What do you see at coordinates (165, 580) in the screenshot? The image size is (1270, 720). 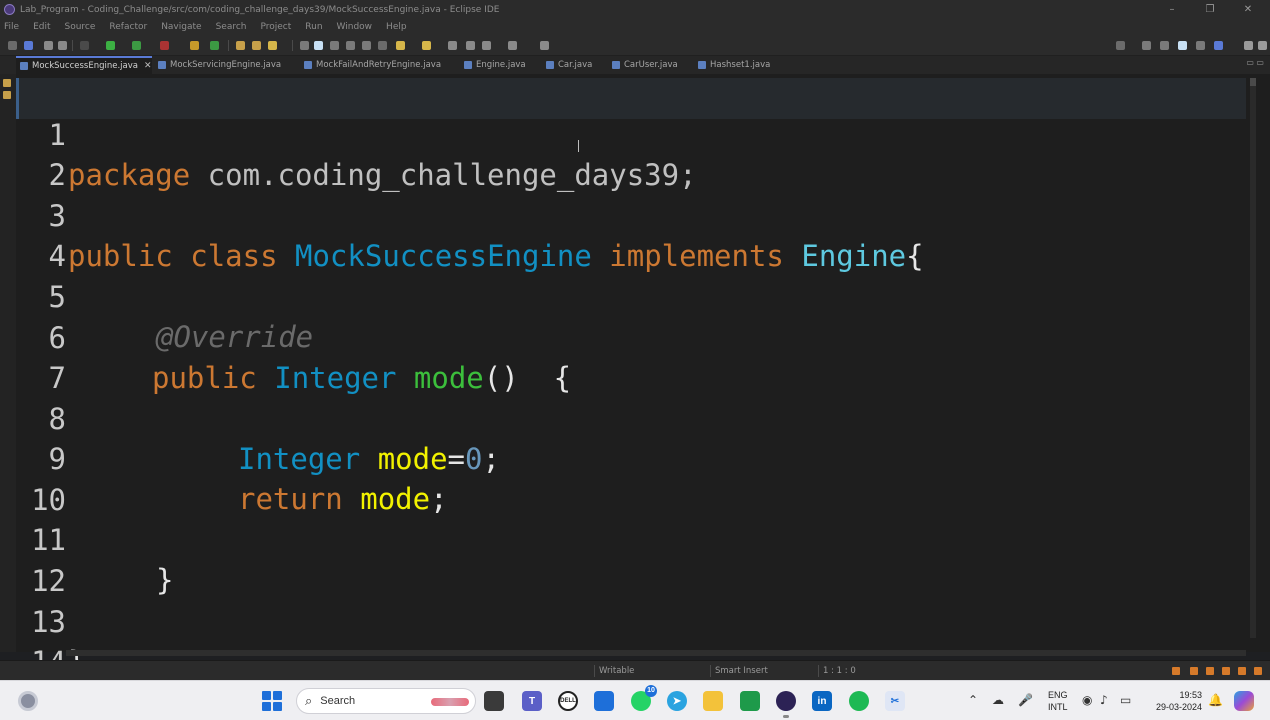 I see `close-brace: }` at bounding box center [165, 580].